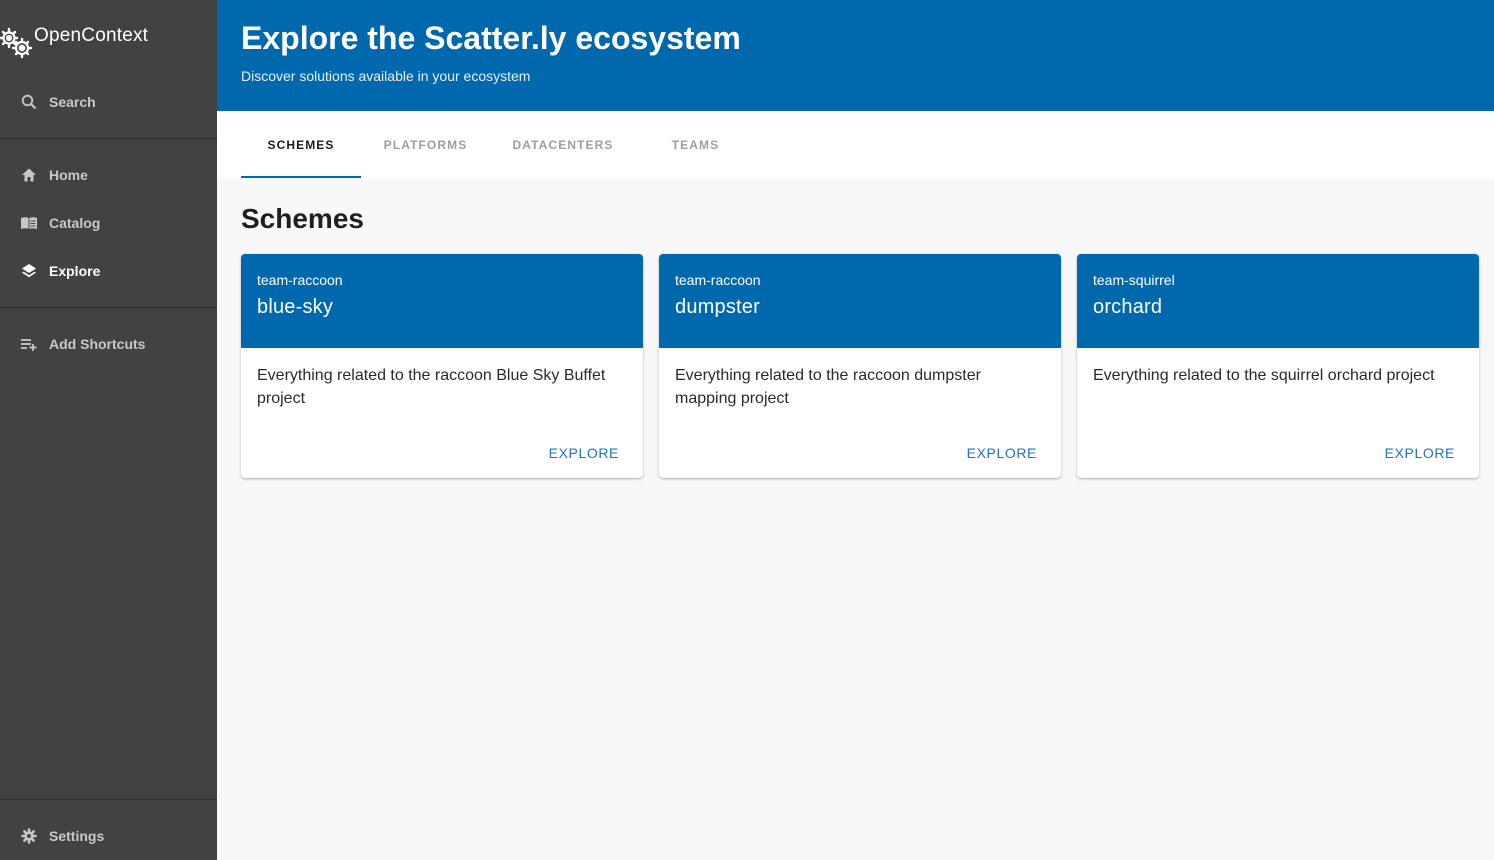 The width and height of the screenshot is (1494, 860). What do you see at coordinates (1128, 307) in the screenshot?
I see `card-title: orchard` at bounding box center [1128, 307].